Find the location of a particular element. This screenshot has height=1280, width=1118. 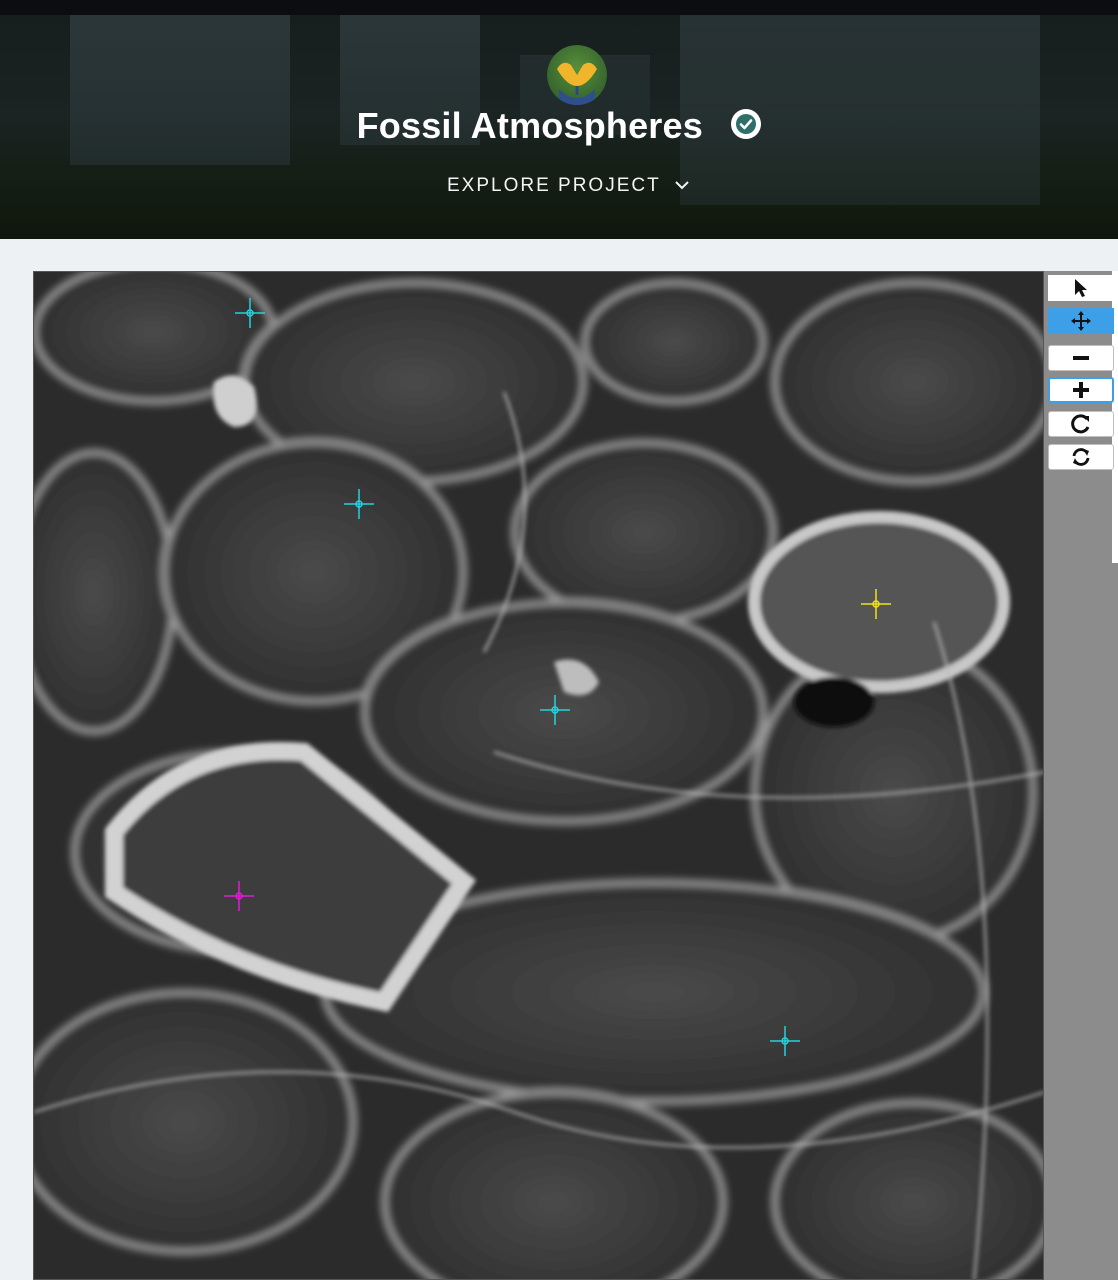

move-arrows-icon is located at coordinates (1081, 321).